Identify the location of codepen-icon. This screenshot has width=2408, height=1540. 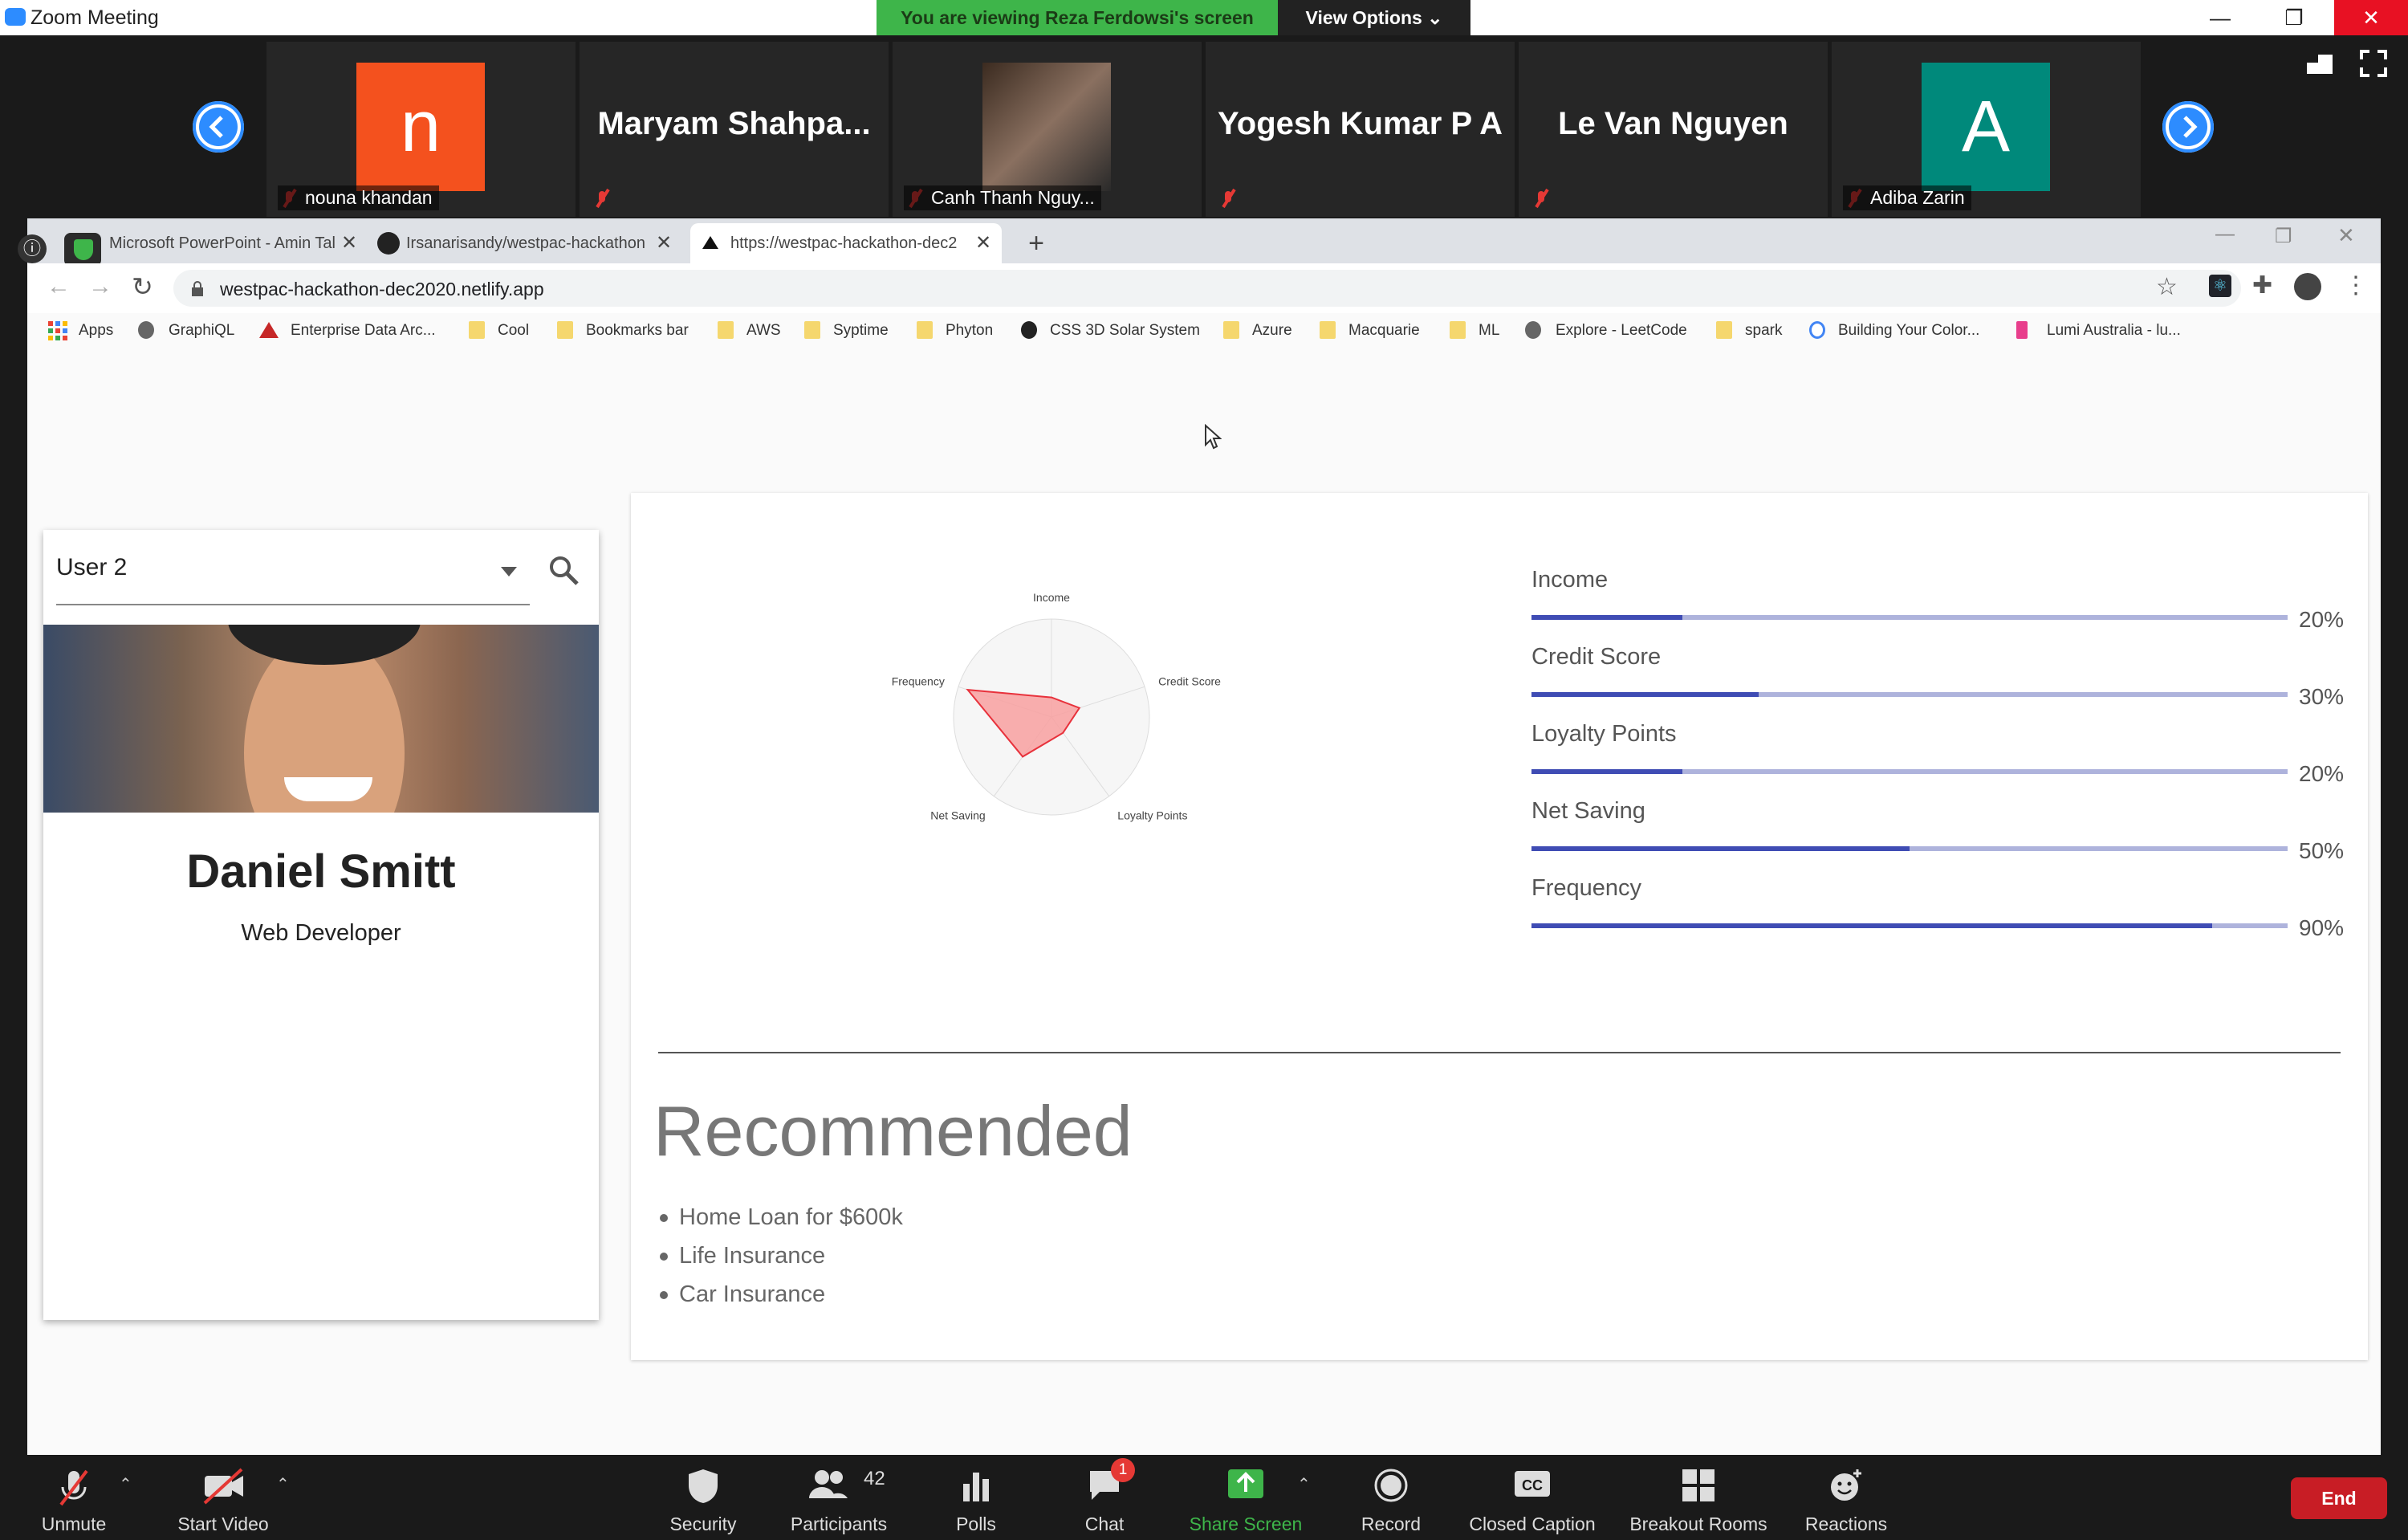
(1029, 330).